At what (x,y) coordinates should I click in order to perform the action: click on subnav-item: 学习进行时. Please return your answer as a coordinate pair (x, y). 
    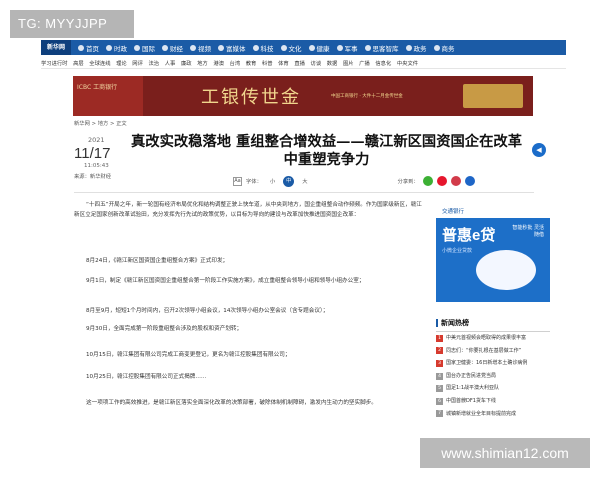
    Looking at the image, I should click on (54, 63).